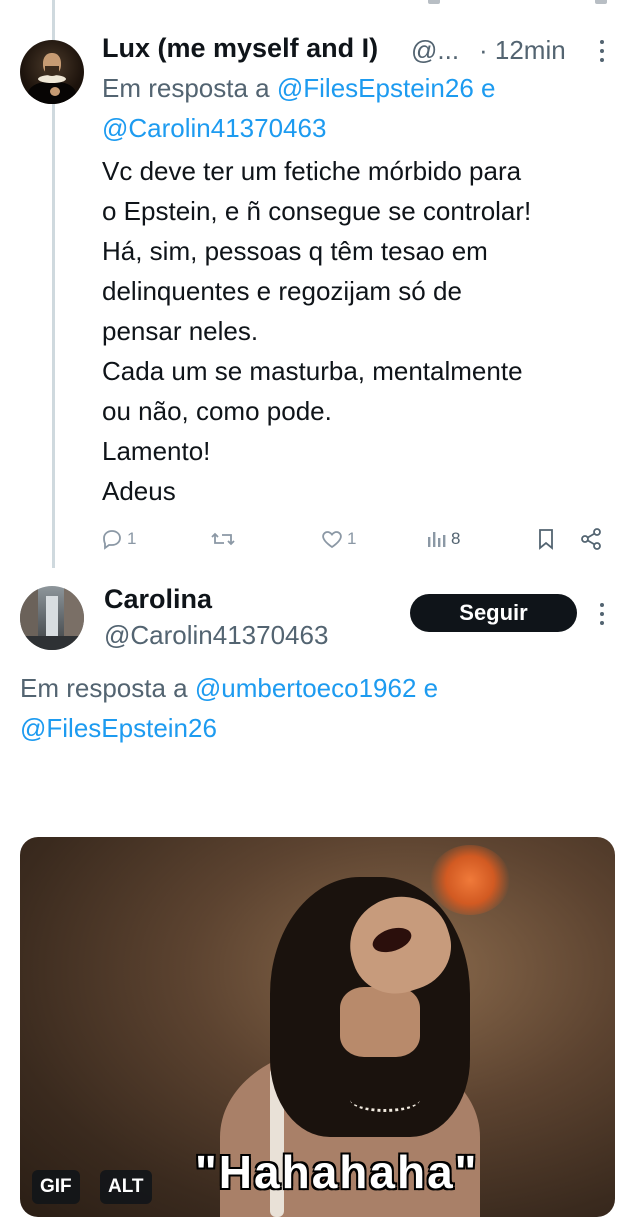  What do you see at coordinates (337, 1172) in the screenshot?
I see `gif-caption: "Hahahaha"` at bounding box center [337, 1172].